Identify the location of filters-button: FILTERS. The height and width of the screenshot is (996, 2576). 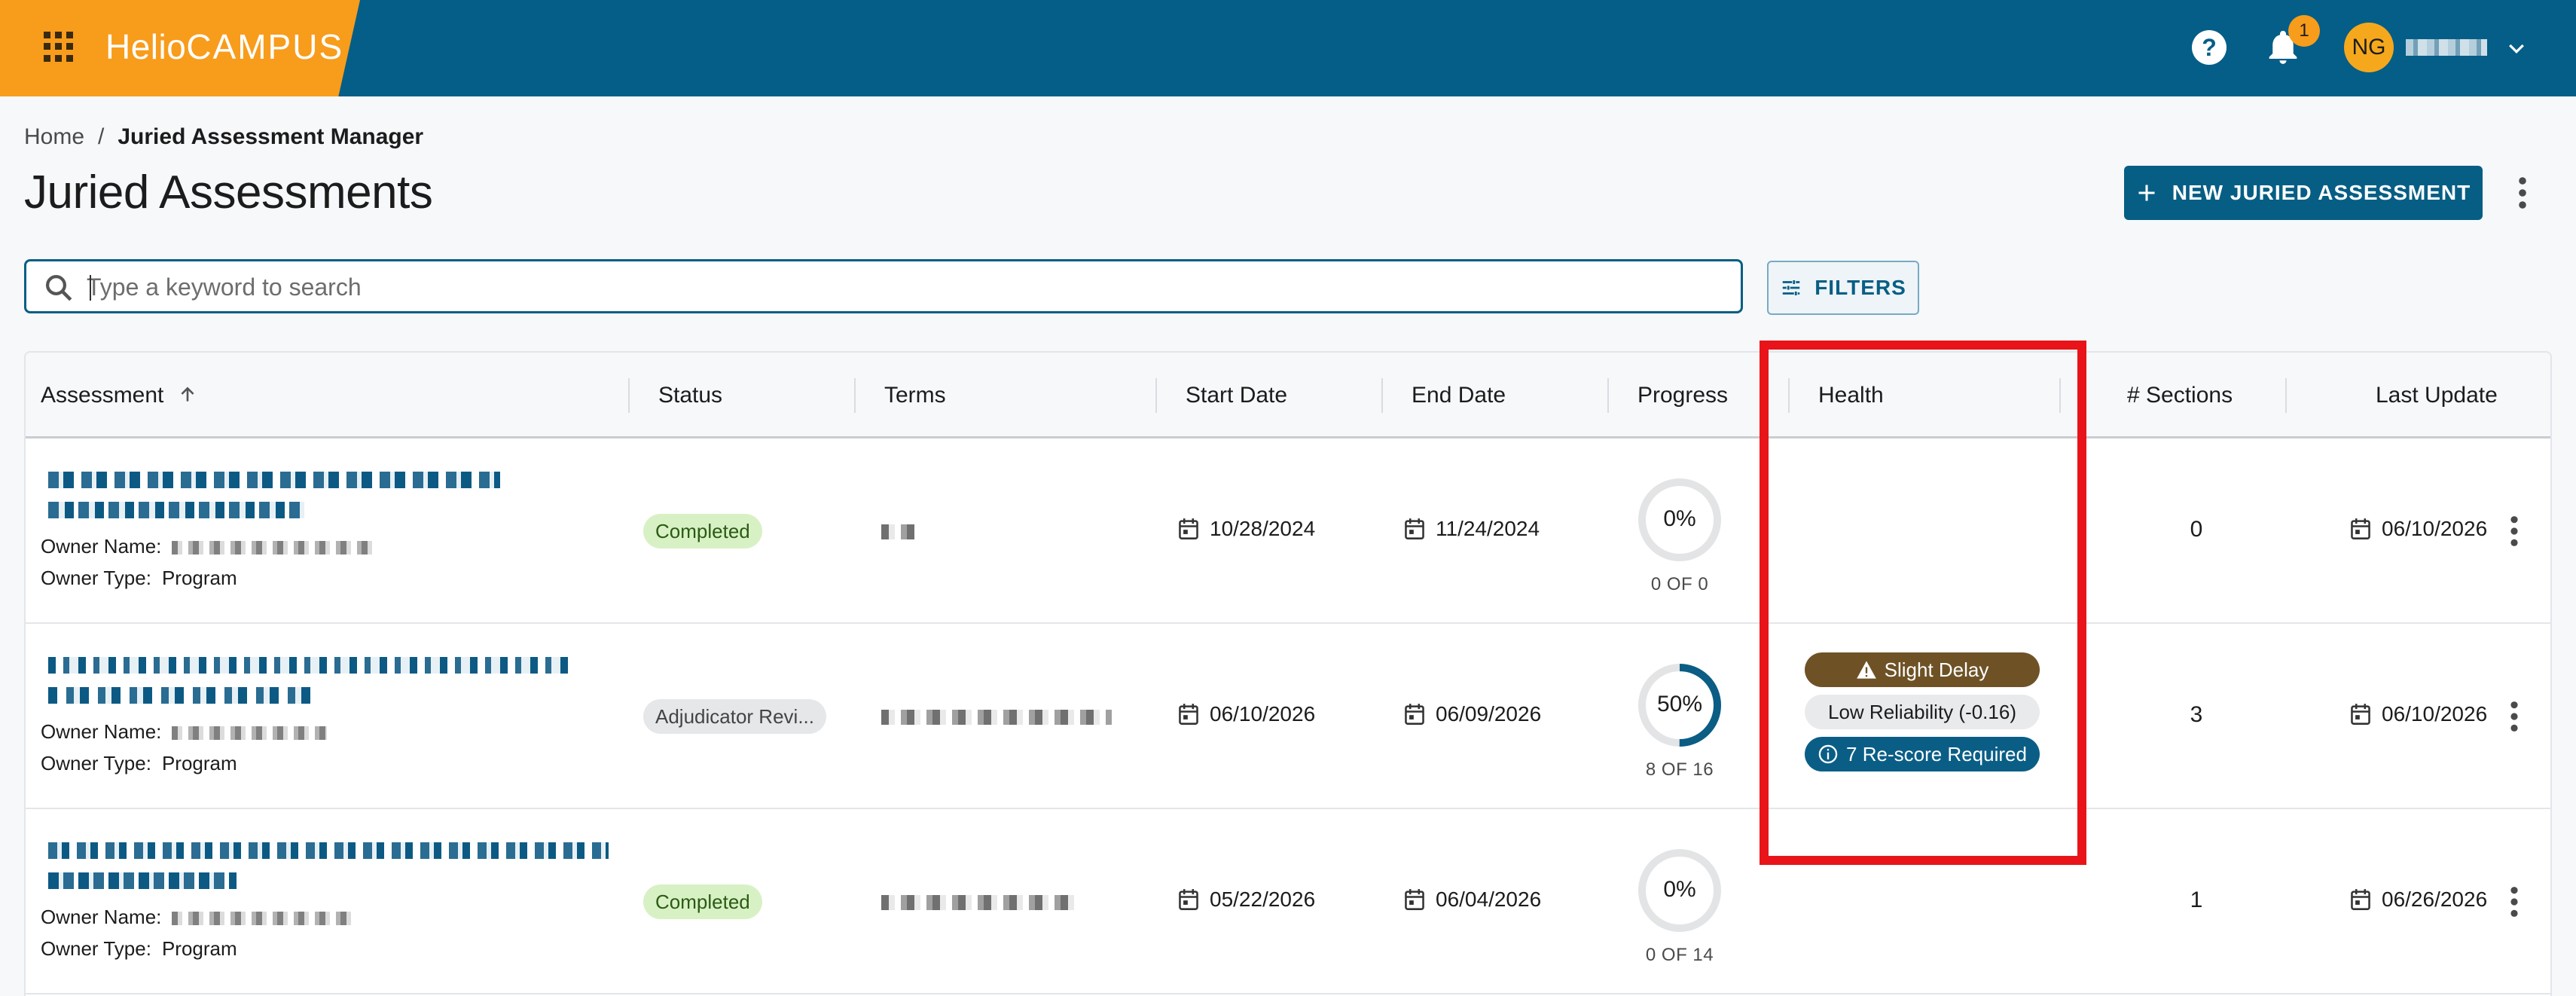
(1843, 288).